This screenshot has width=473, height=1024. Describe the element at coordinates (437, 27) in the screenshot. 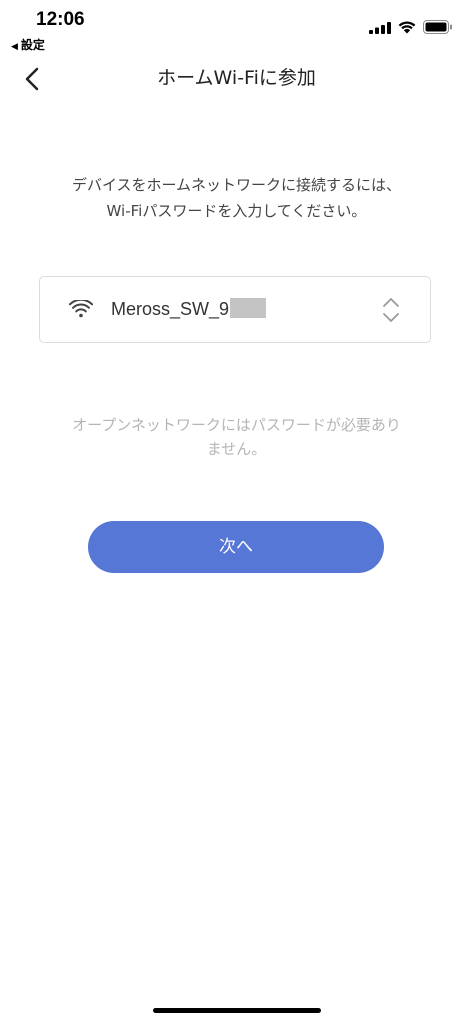

I see `battery-icon` at that location.